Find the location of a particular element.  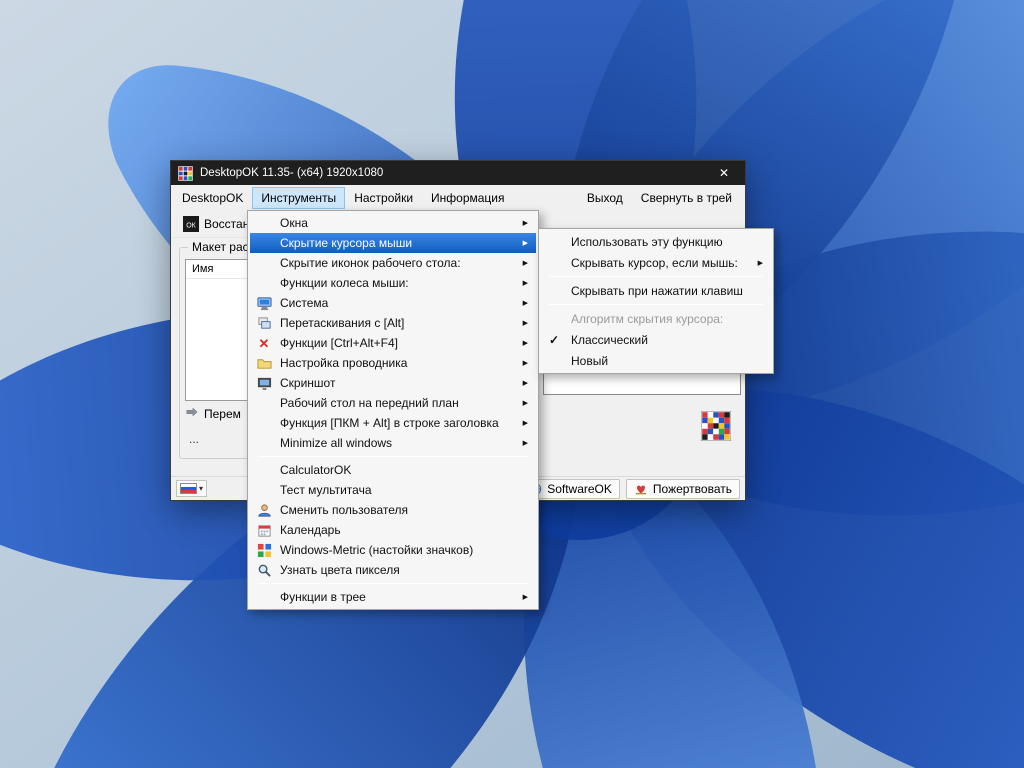

menu-item-label: Сменить пользователя is located at coordinates (344, 510).